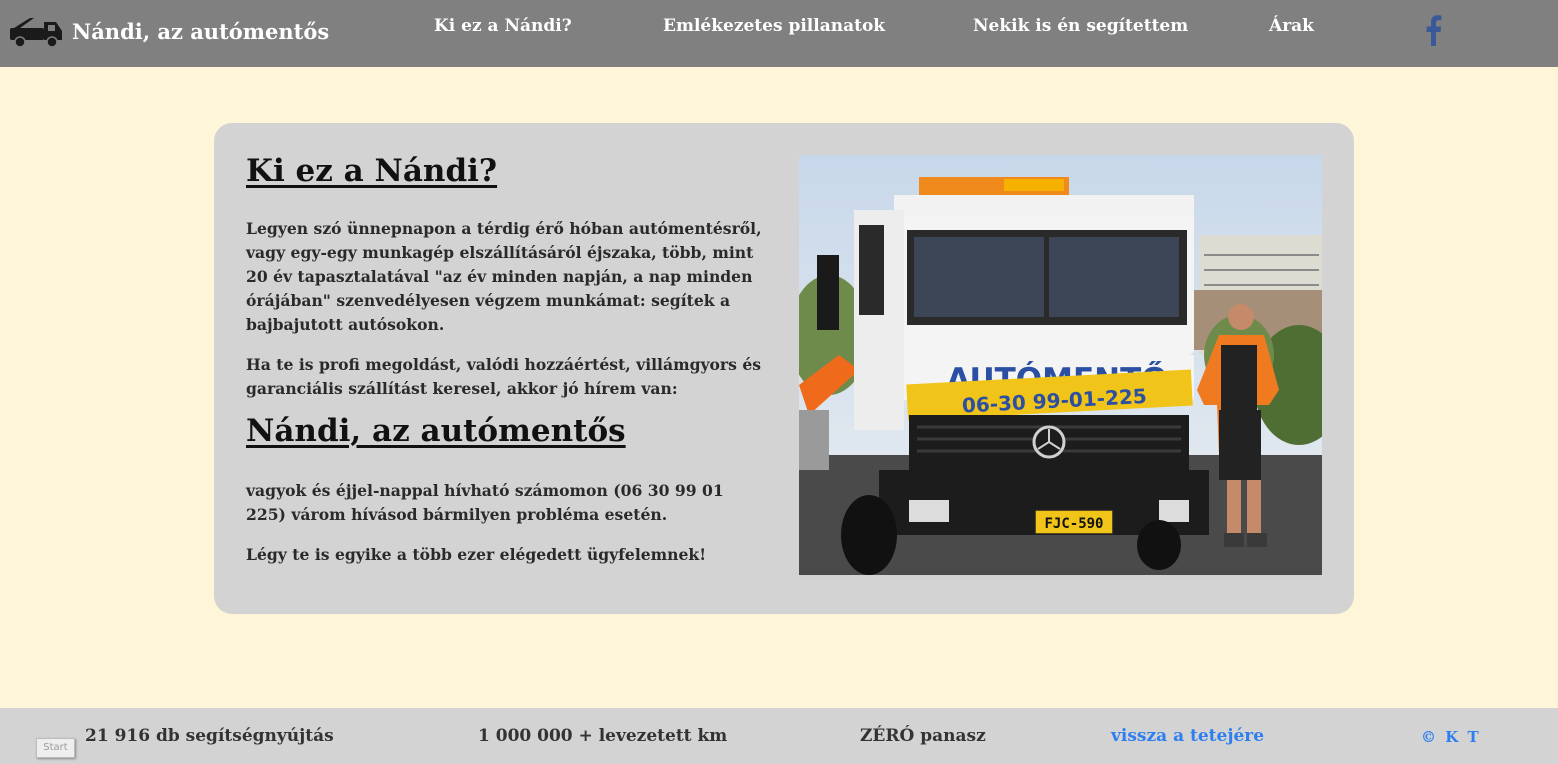 The width and height of the screenshot is (1558, 764). Describe the element at coordinates (1080, 26) in the screenshot. I see `nav-link-nekik-is-en-segitettem: Nekik is én segítettem` at that location.